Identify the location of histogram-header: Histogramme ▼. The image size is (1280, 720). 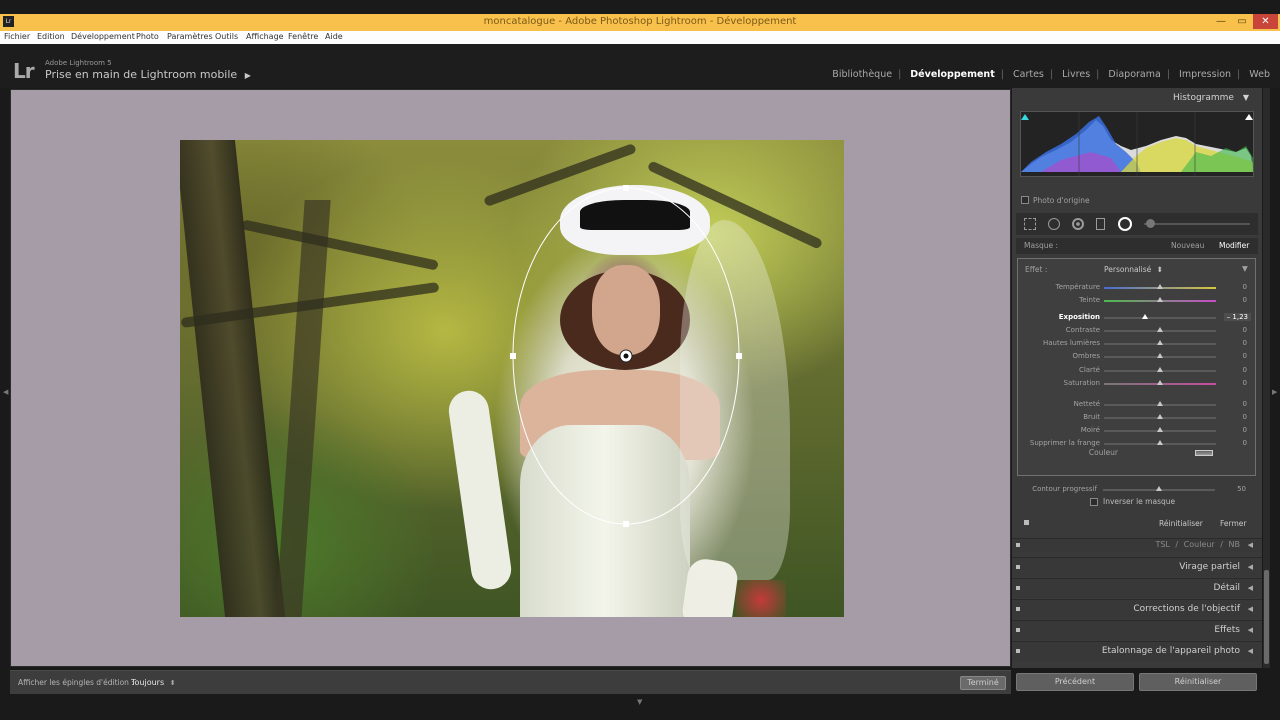
(1137, 98).